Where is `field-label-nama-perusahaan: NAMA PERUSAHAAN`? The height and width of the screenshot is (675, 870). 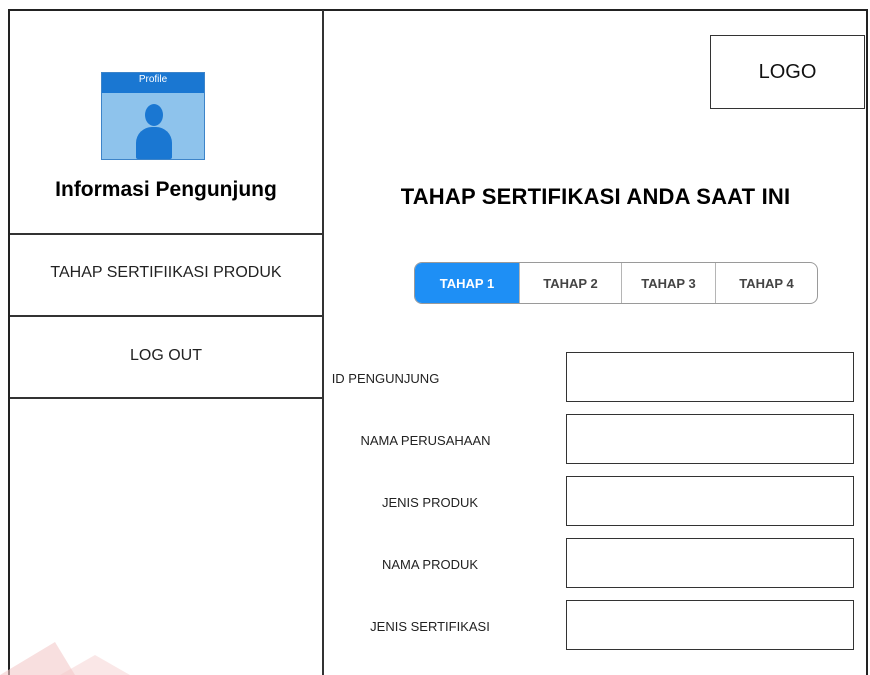 field-label-nama-perusahaan: NAMA PERUSAHAAN is located at coordinates (425, 440).